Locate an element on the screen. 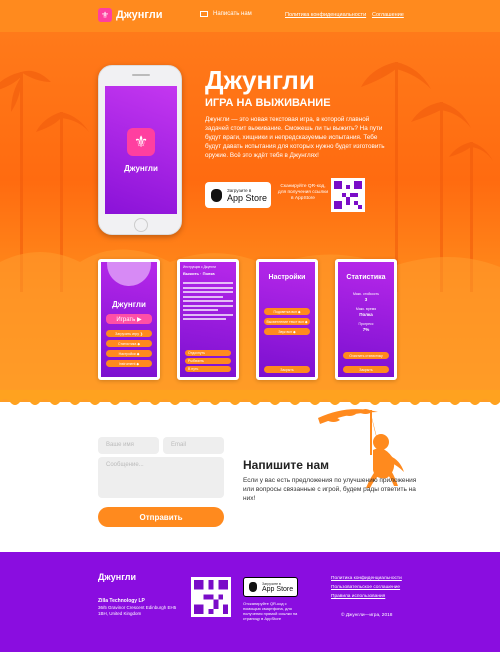 The height and width of the screenshot is (652, 500). phone-screen: ⚜ Джунгли is located at coordinates (141, 150).